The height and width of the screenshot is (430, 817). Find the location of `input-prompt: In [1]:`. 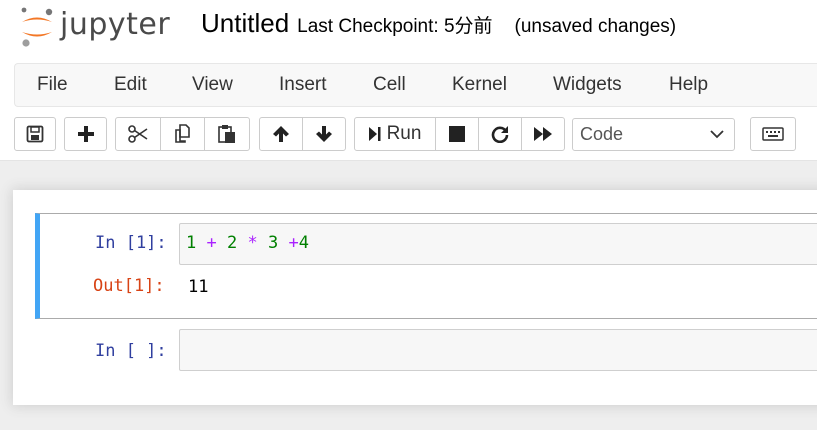

input-prompt: In [1]: is located at coordinates (131, 243).